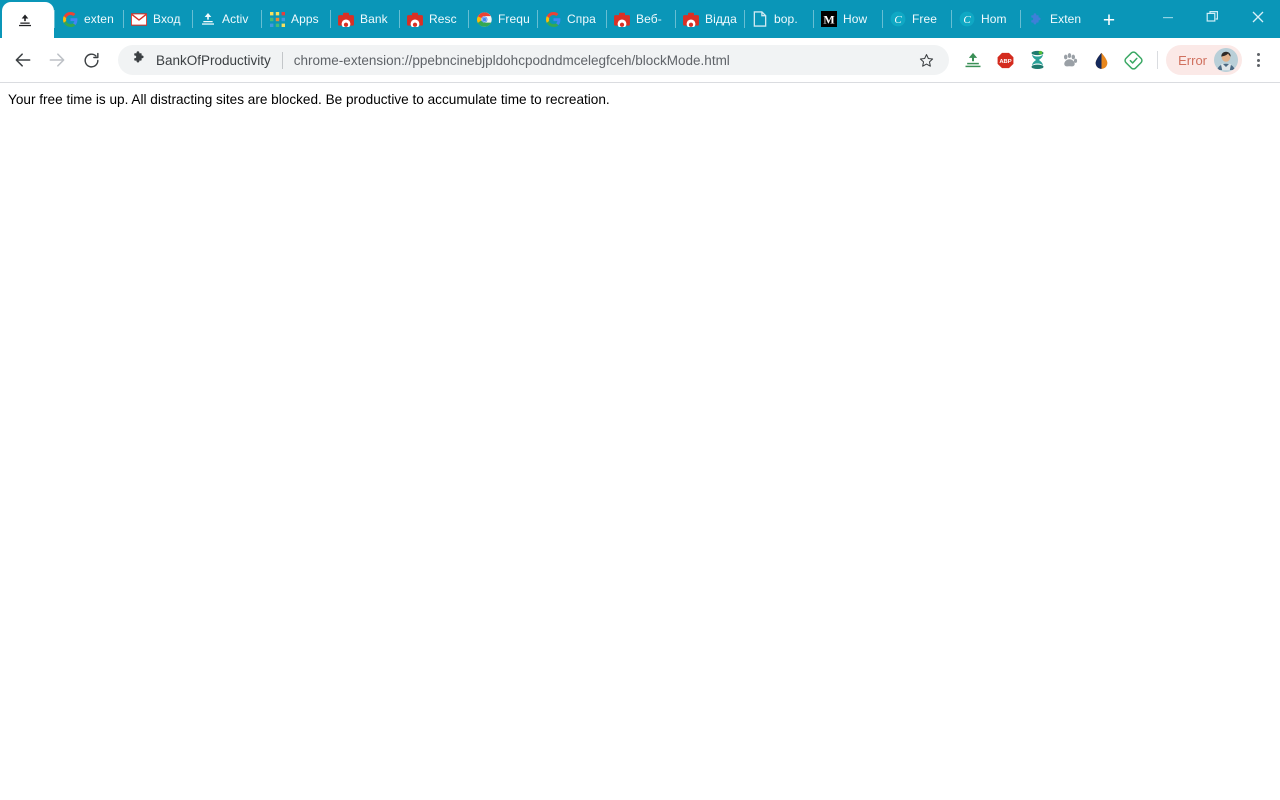 The width and height of the screenshot is (1280, 800). I want to click on avatar, so click(1226, 60).